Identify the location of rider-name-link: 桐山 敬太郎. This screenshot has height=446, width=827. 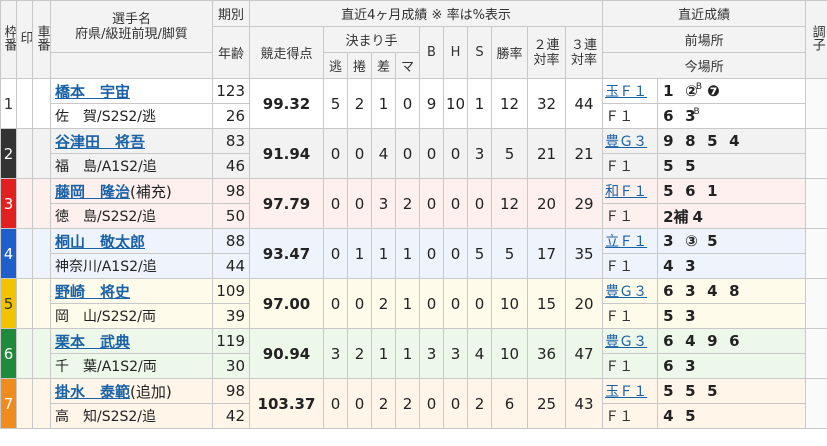
(100, 242).